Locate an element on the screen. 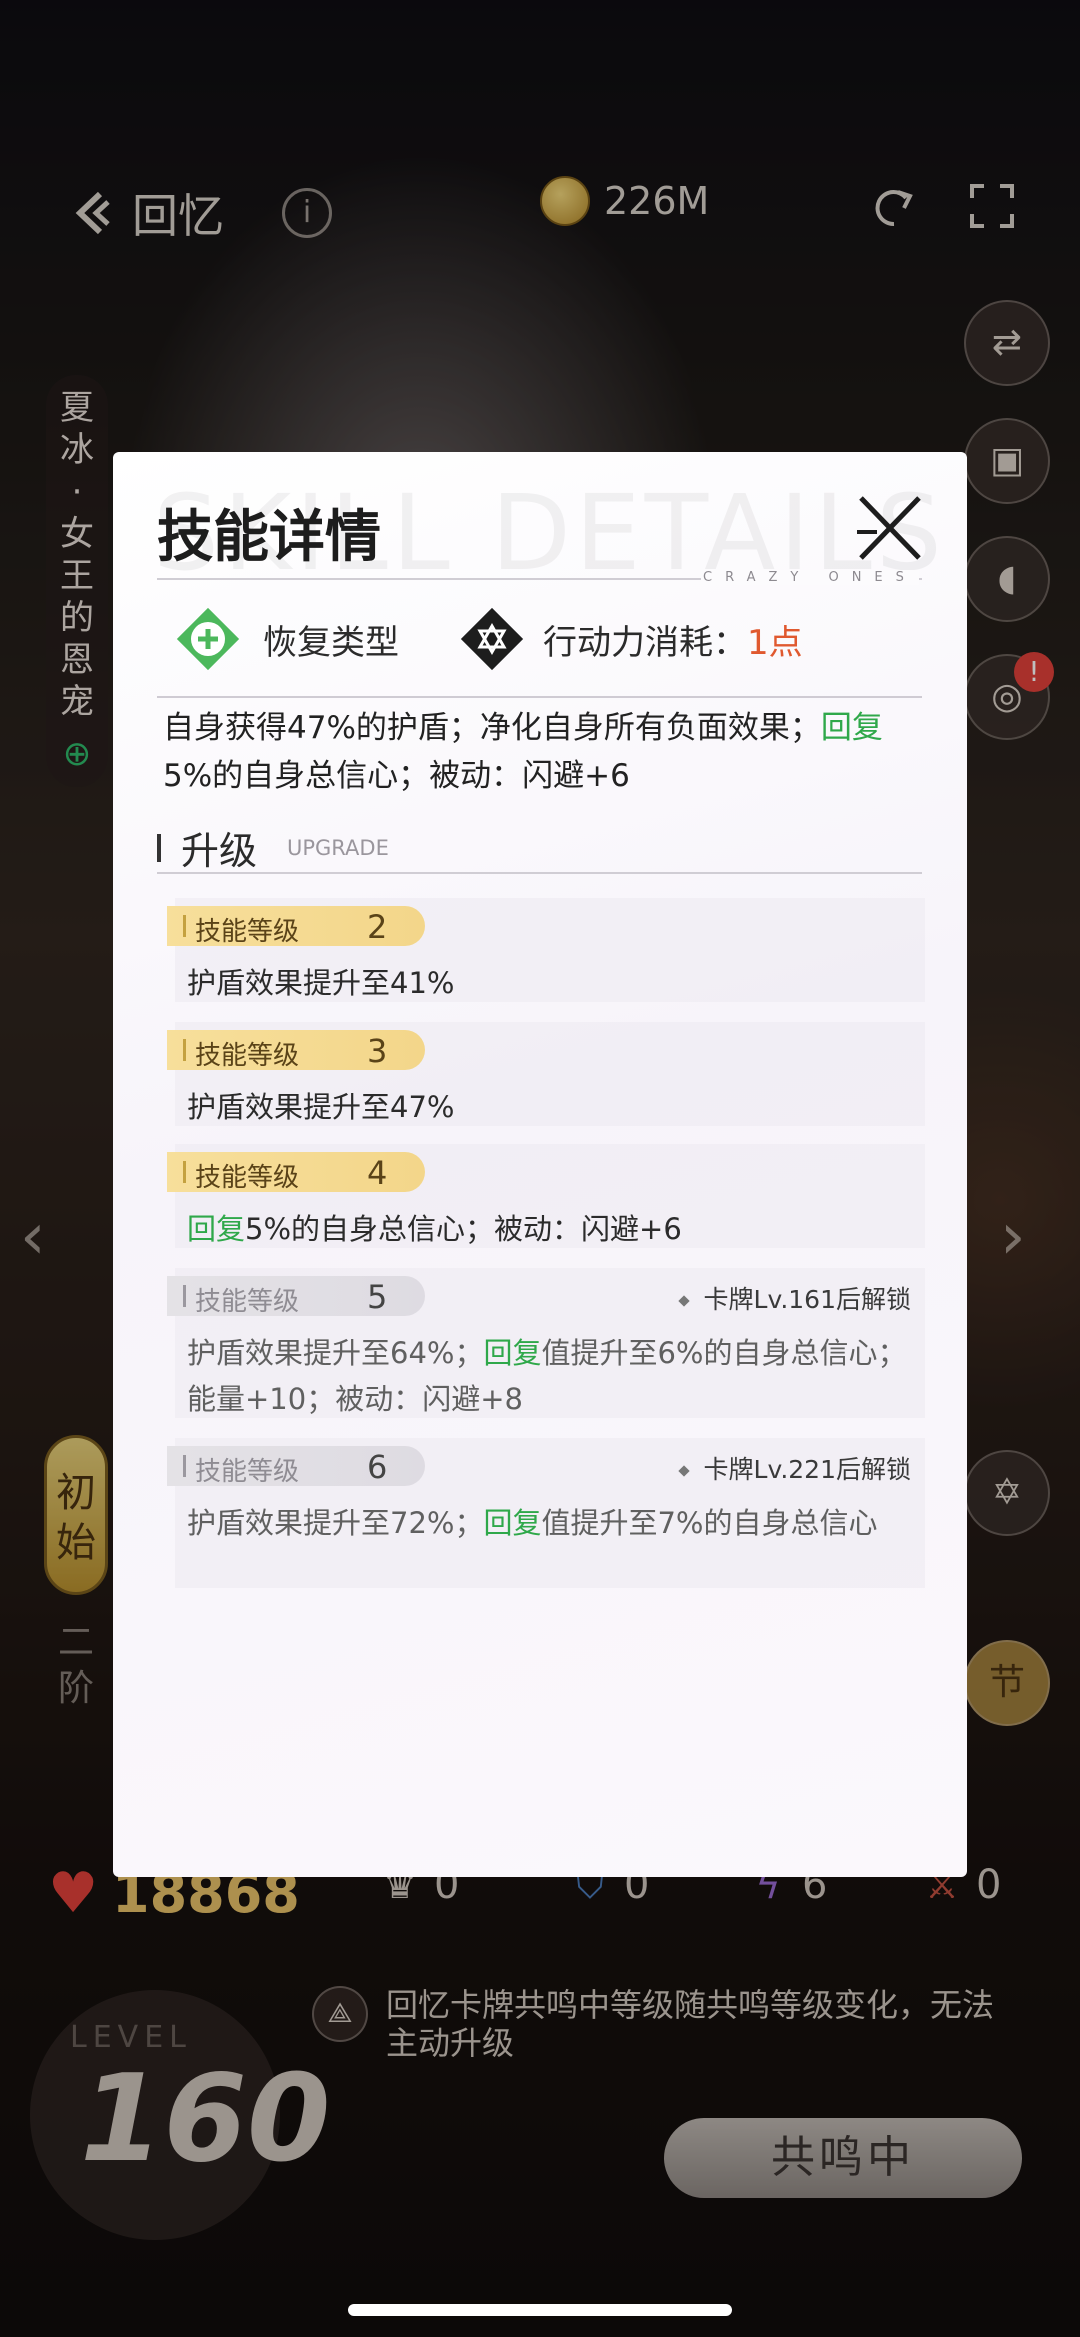  skill-type-row: 恢复类型 行动力消耗： 1点 is located at coordinates (488, 639).